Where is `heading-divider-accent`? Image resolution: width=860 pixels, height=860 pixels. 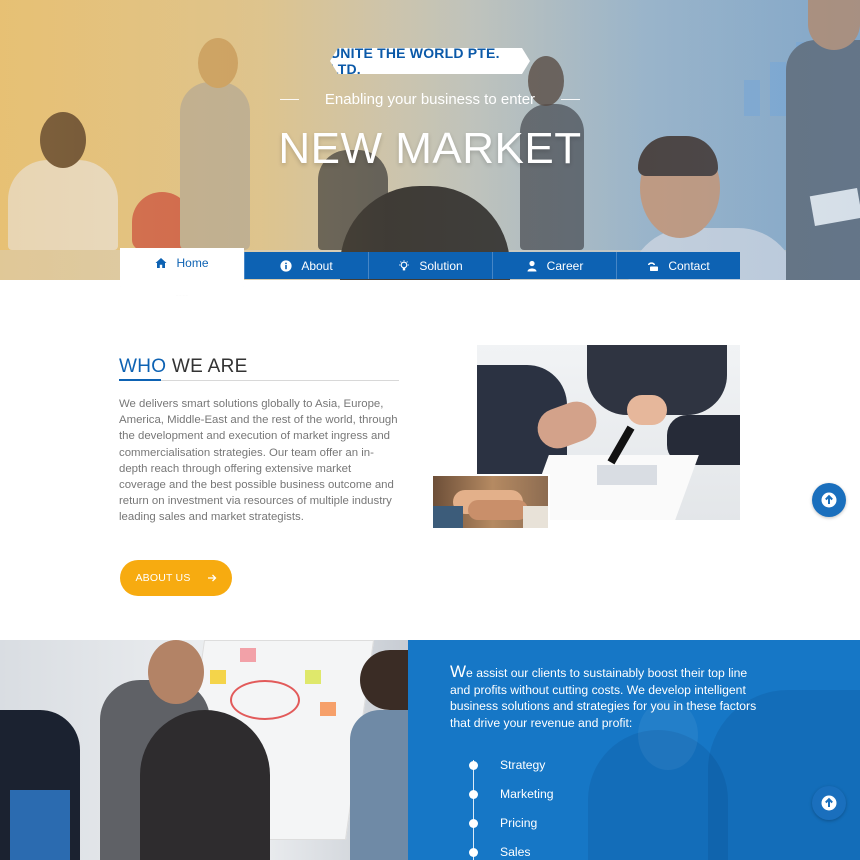
heading-divider-accent is located at coordinates (140, 380).